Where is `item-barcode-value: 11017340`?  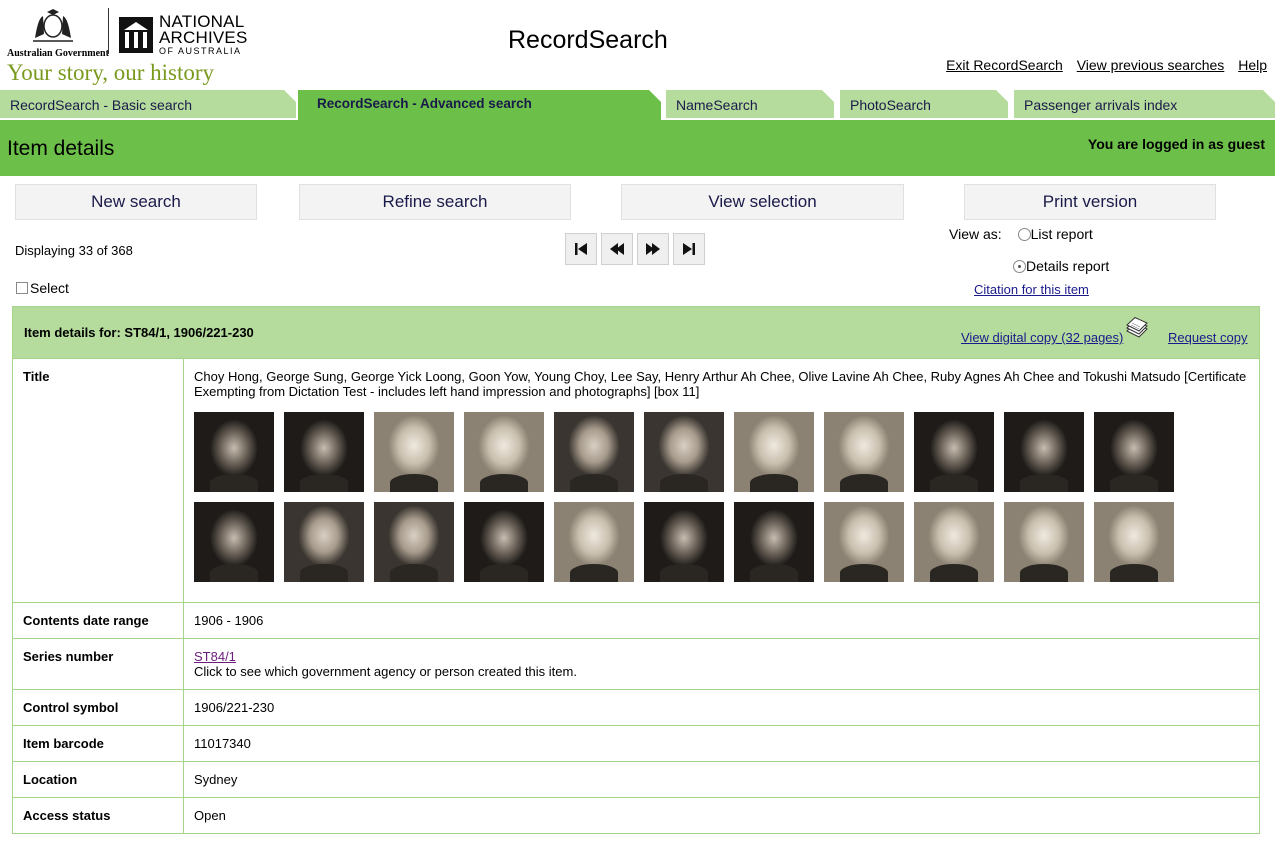 item-barcode-value: 11017340 is located at coordinates (222, 743).